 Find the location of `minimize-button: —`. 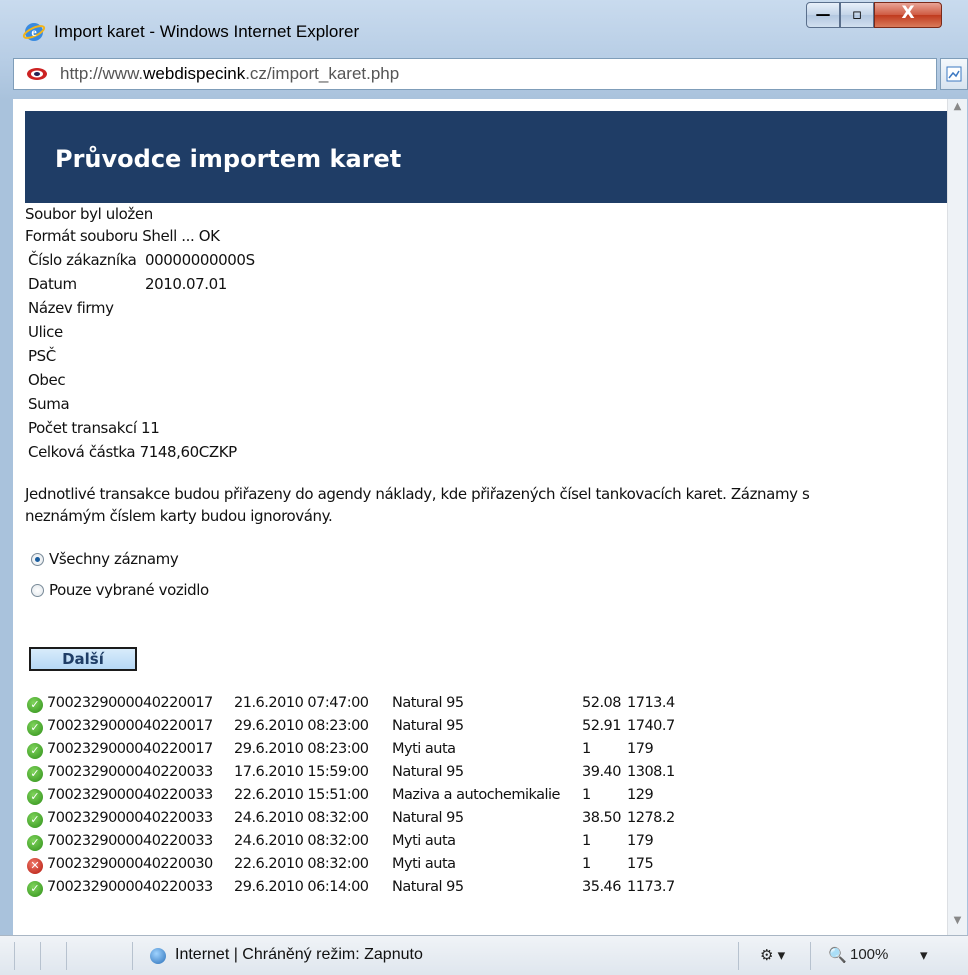

minimize-button: — is located at coordinates (823, 15).